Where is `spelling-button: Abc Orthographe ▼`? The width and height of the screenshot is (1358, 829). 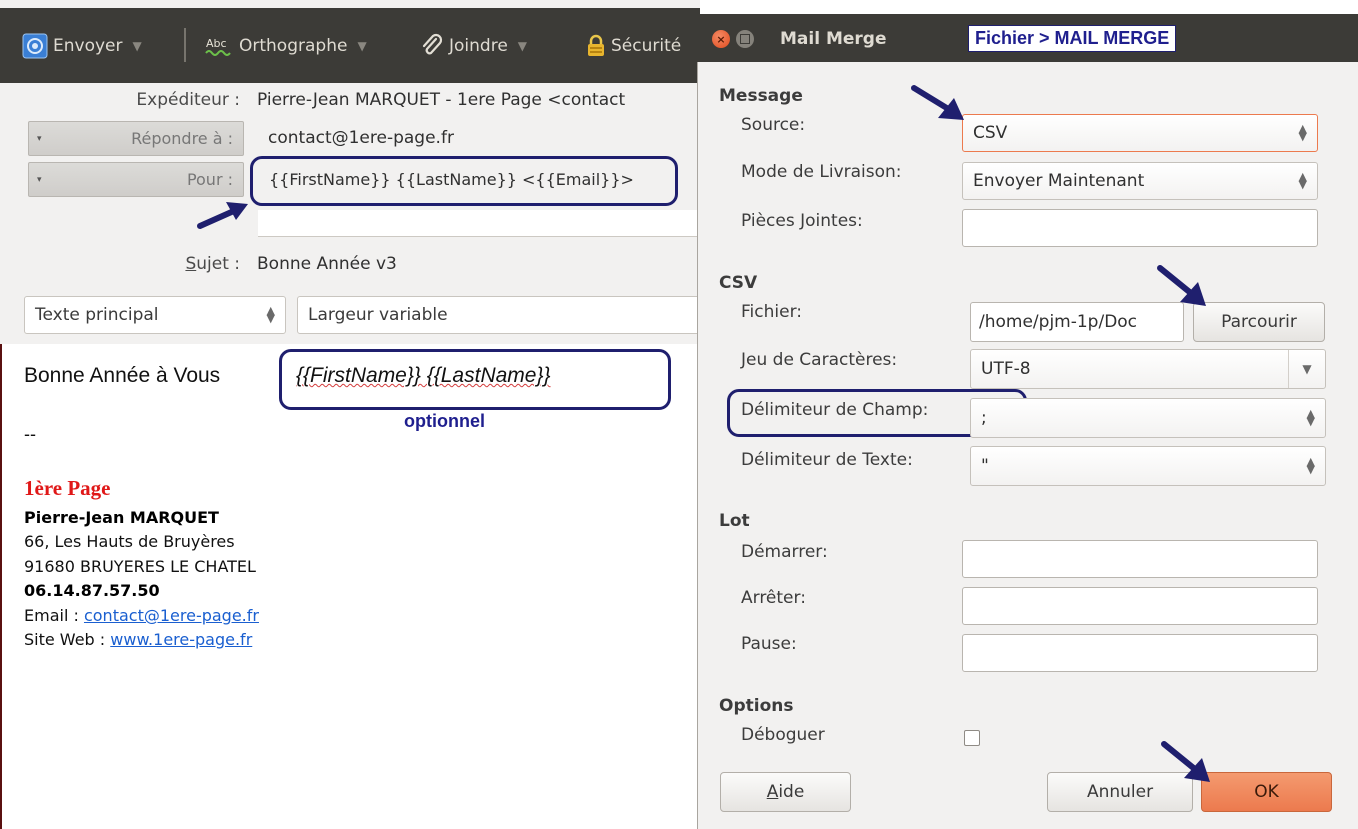 spelling-button: Abc Orthographe ▼ is located at coordinates (285, 45).